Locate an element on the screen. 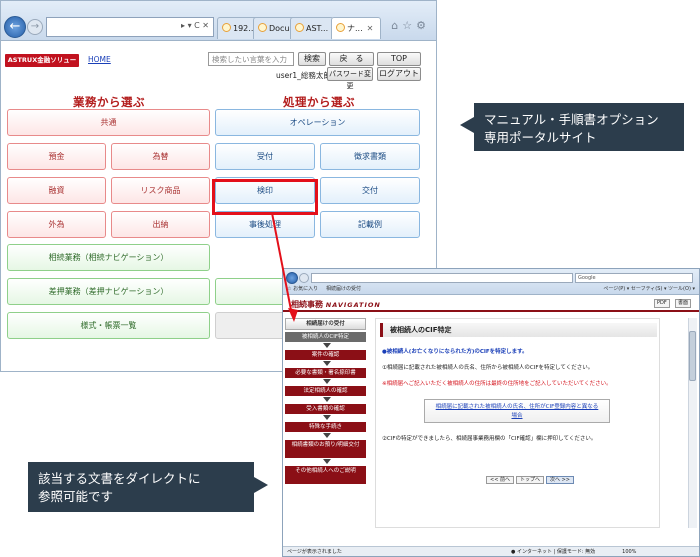  callout-text-line: 参照可能です is located at coordinates (76, 496).